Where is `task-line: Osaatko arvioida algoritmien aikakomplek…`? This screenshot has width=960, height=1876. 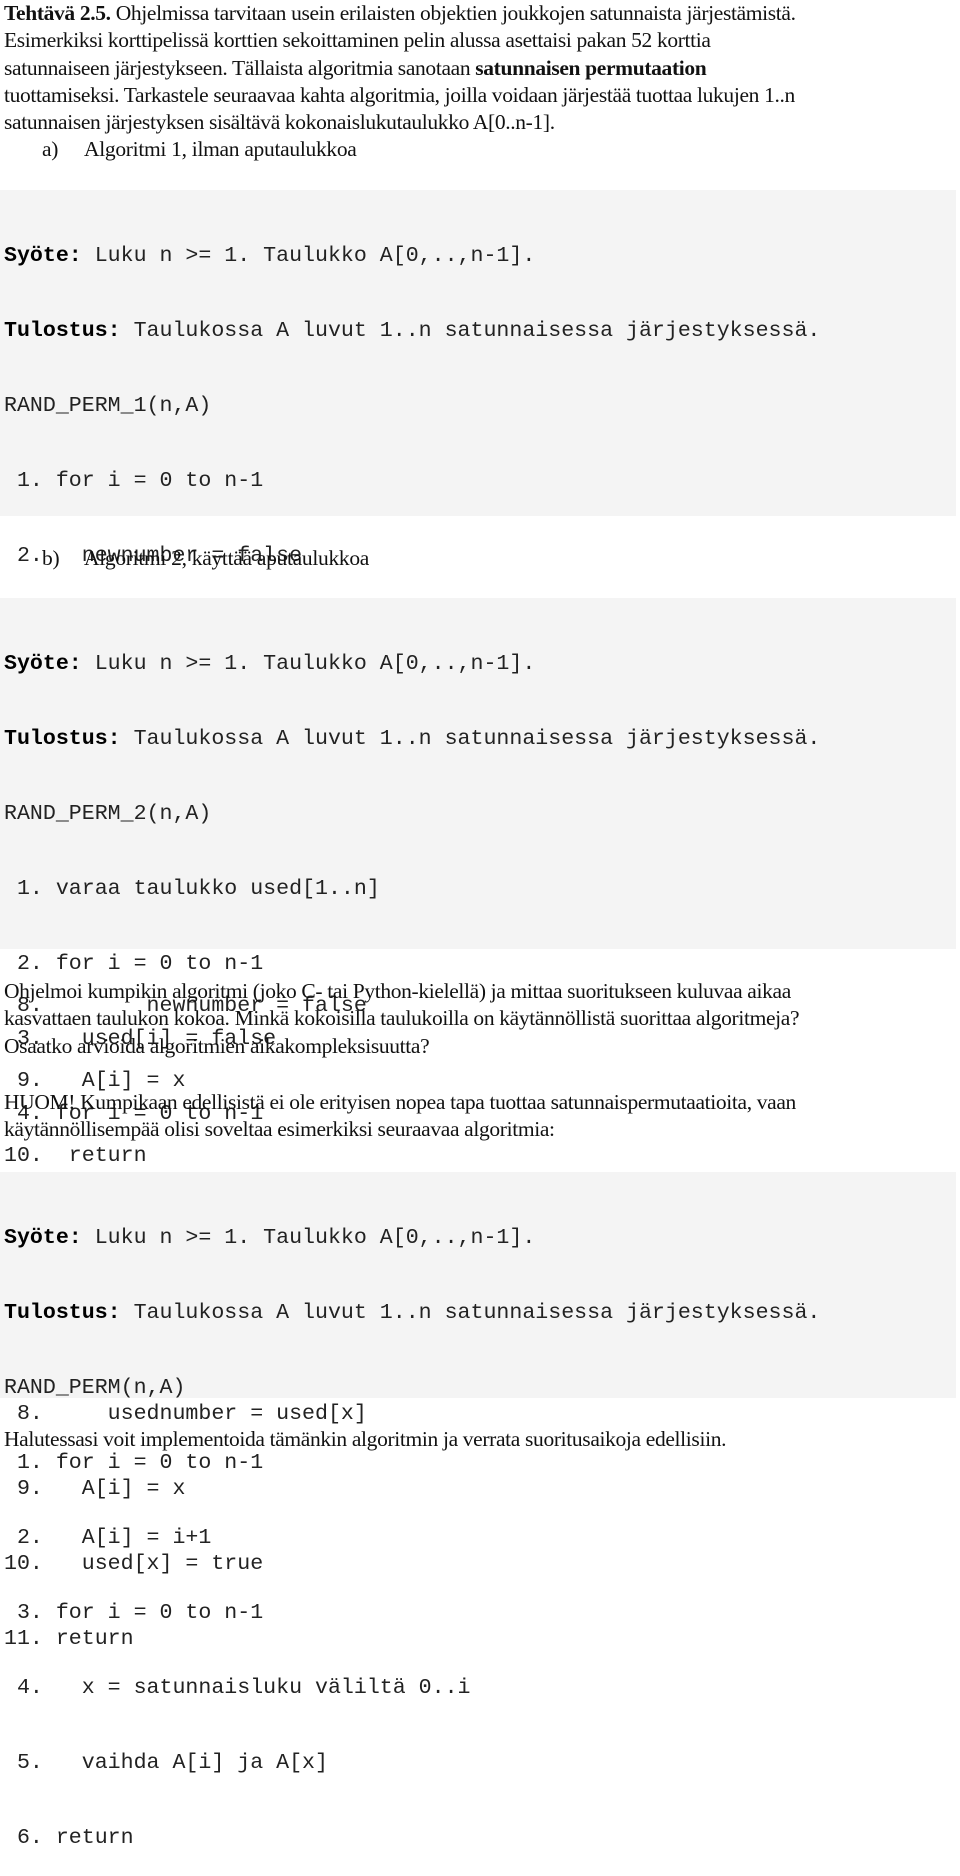
task-line: Osaatko arvioida algoritmien aikakomplek… is located at coordinates (217, 1045).